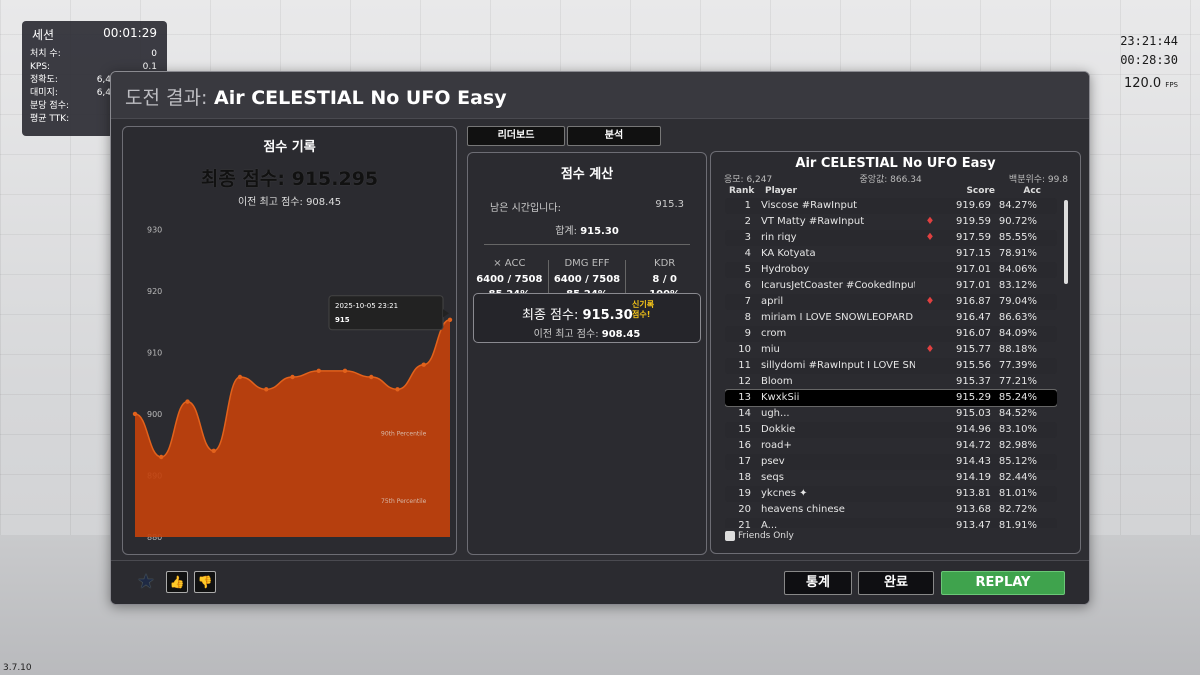  I want to click on leaderboard-acc: 88.18%, so click(1017, 349).